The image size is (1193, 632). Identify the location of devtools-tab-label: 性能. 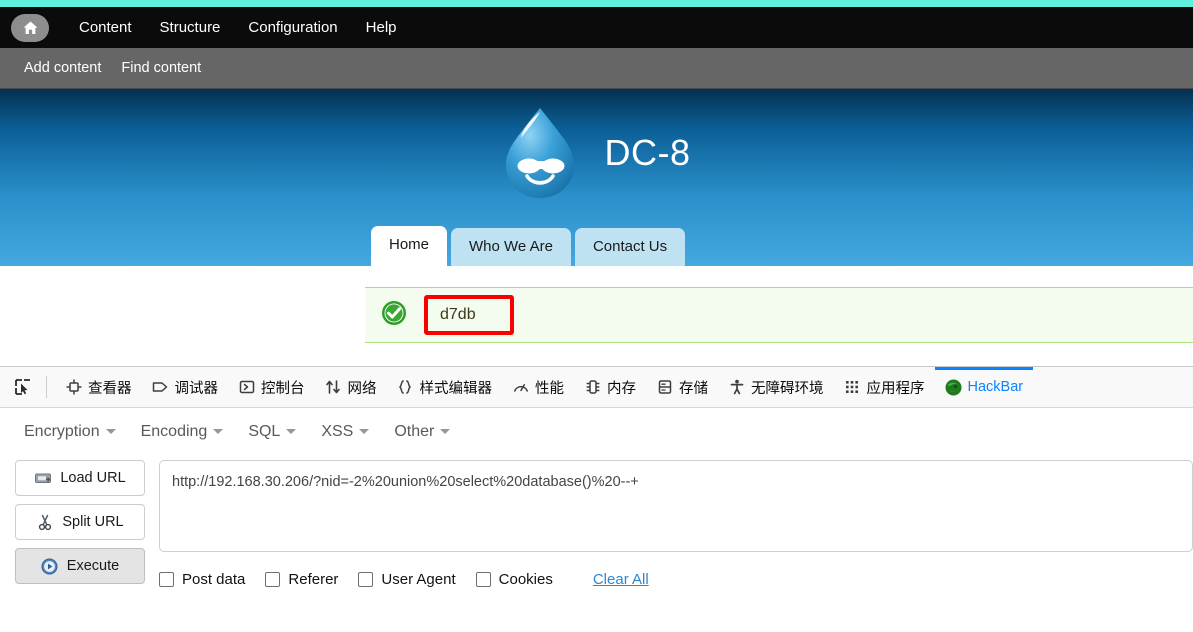
(549, 388).